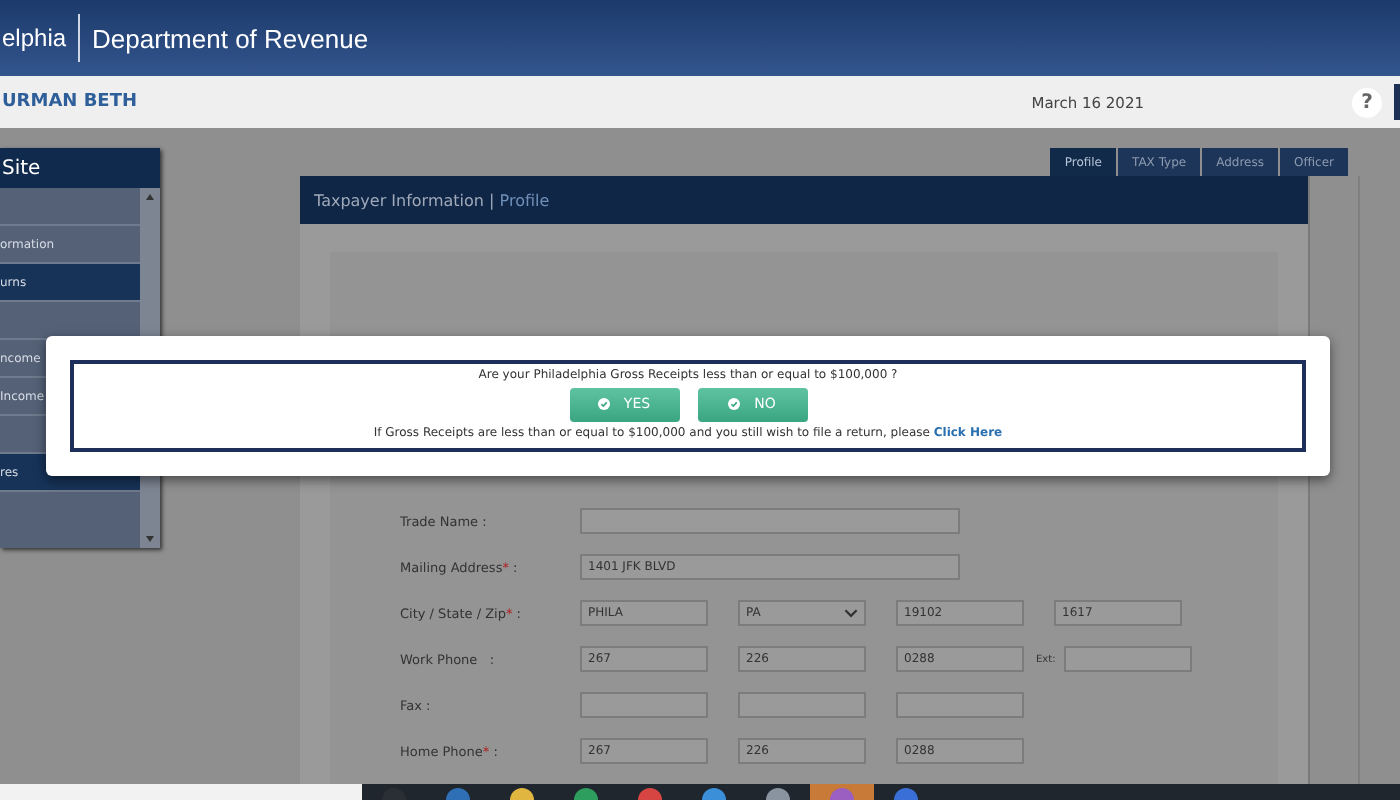  What do you see at coordinates (69, 102) in the screenshot?
I see `user-name: URMAN BETH` at bounding box center [69, 102].